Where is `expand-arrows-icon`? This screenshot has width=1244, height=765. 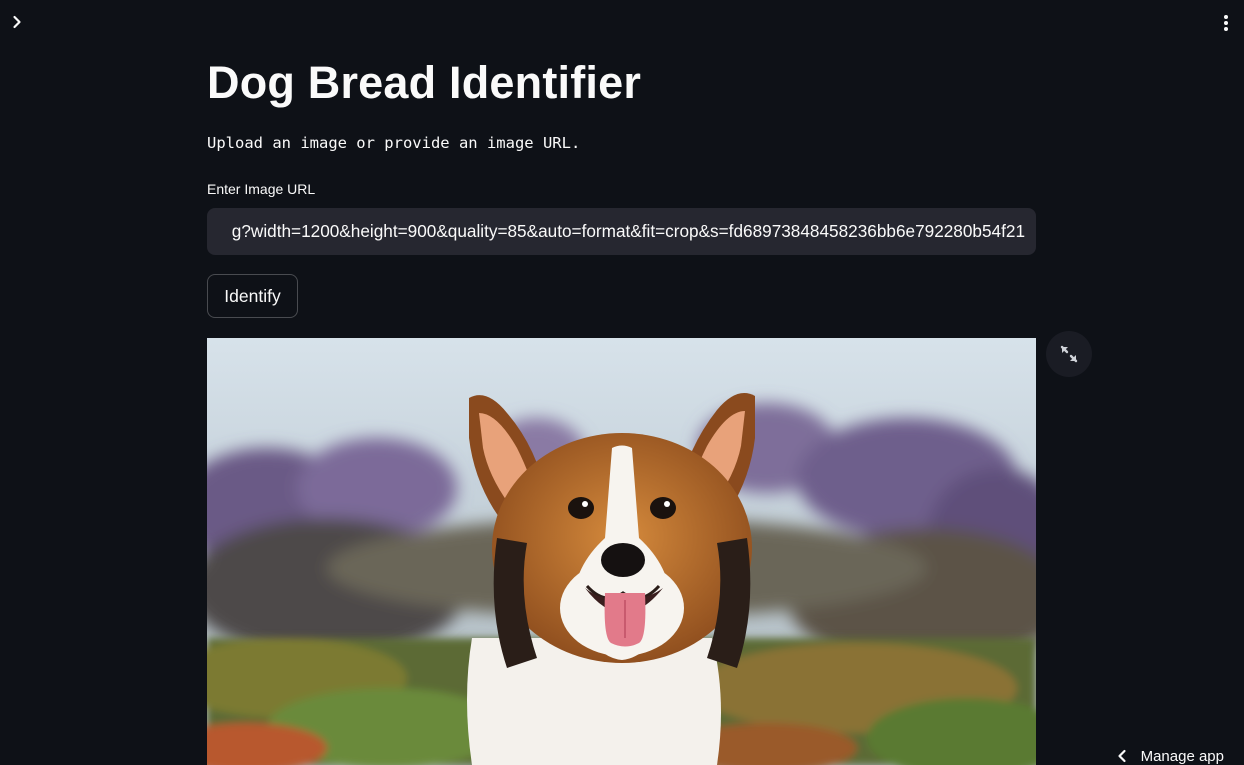
expand-arrows-icon is located at coordinates (1069, 354).